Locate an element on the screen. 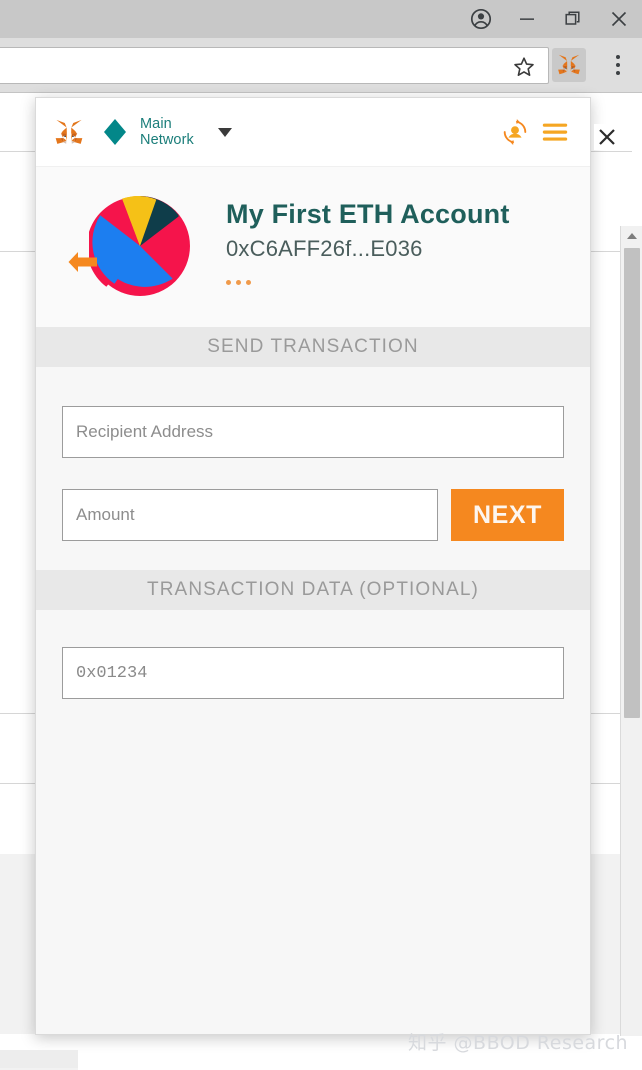 The height and width of the screenshot is (1070, 642). ellipsis-icon is located at coordinates (368, 282).